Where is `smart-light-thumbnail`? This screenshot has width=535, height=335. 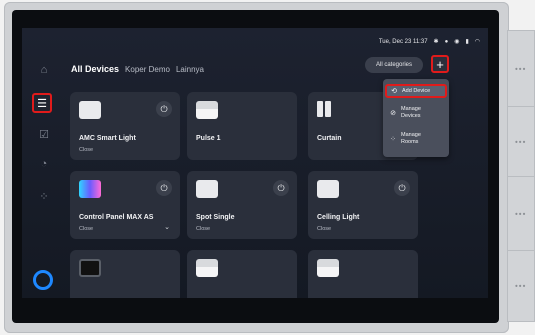 smart-light-thumbnail is located at coordinates (90, 110).